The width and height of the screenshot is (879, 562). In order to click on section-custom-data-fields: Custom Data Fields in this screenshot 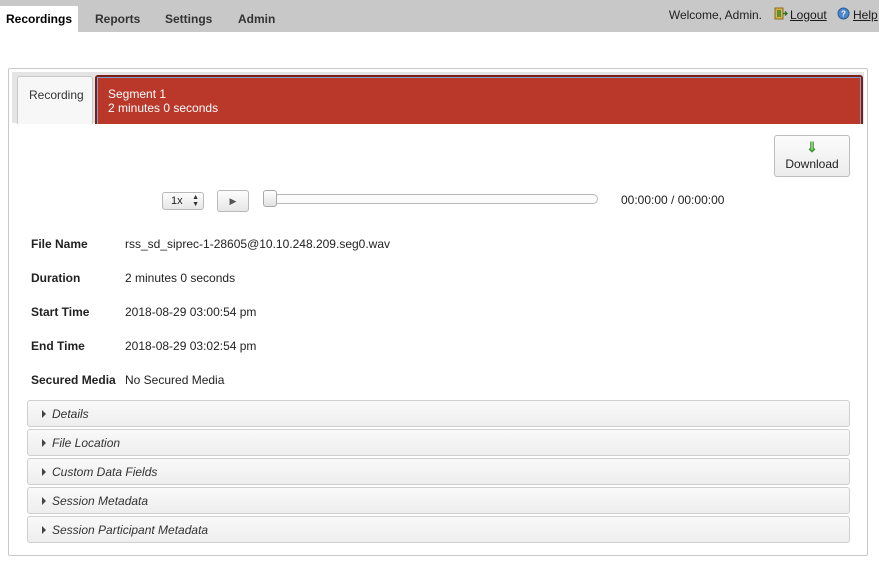, I will do `click(438, 471)`.